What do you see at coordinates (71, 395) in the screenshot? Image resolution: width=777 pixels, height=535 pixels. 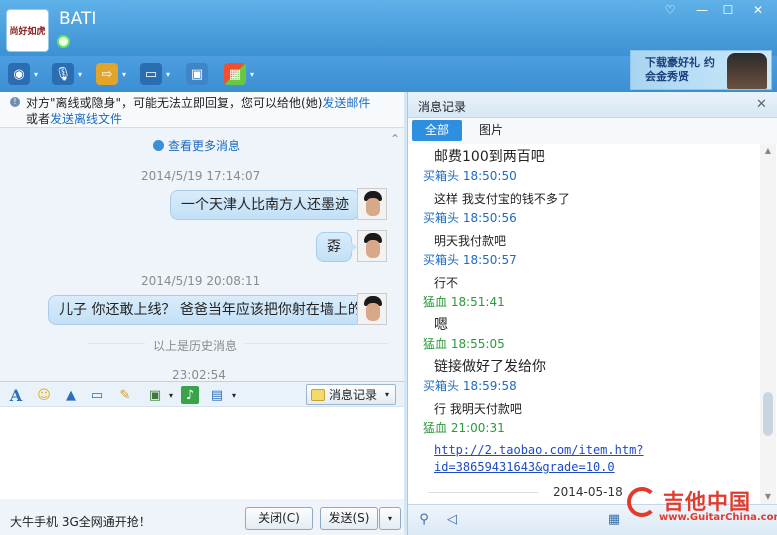 I see `shake-icon: ▲` at bounding box center [71, 395].